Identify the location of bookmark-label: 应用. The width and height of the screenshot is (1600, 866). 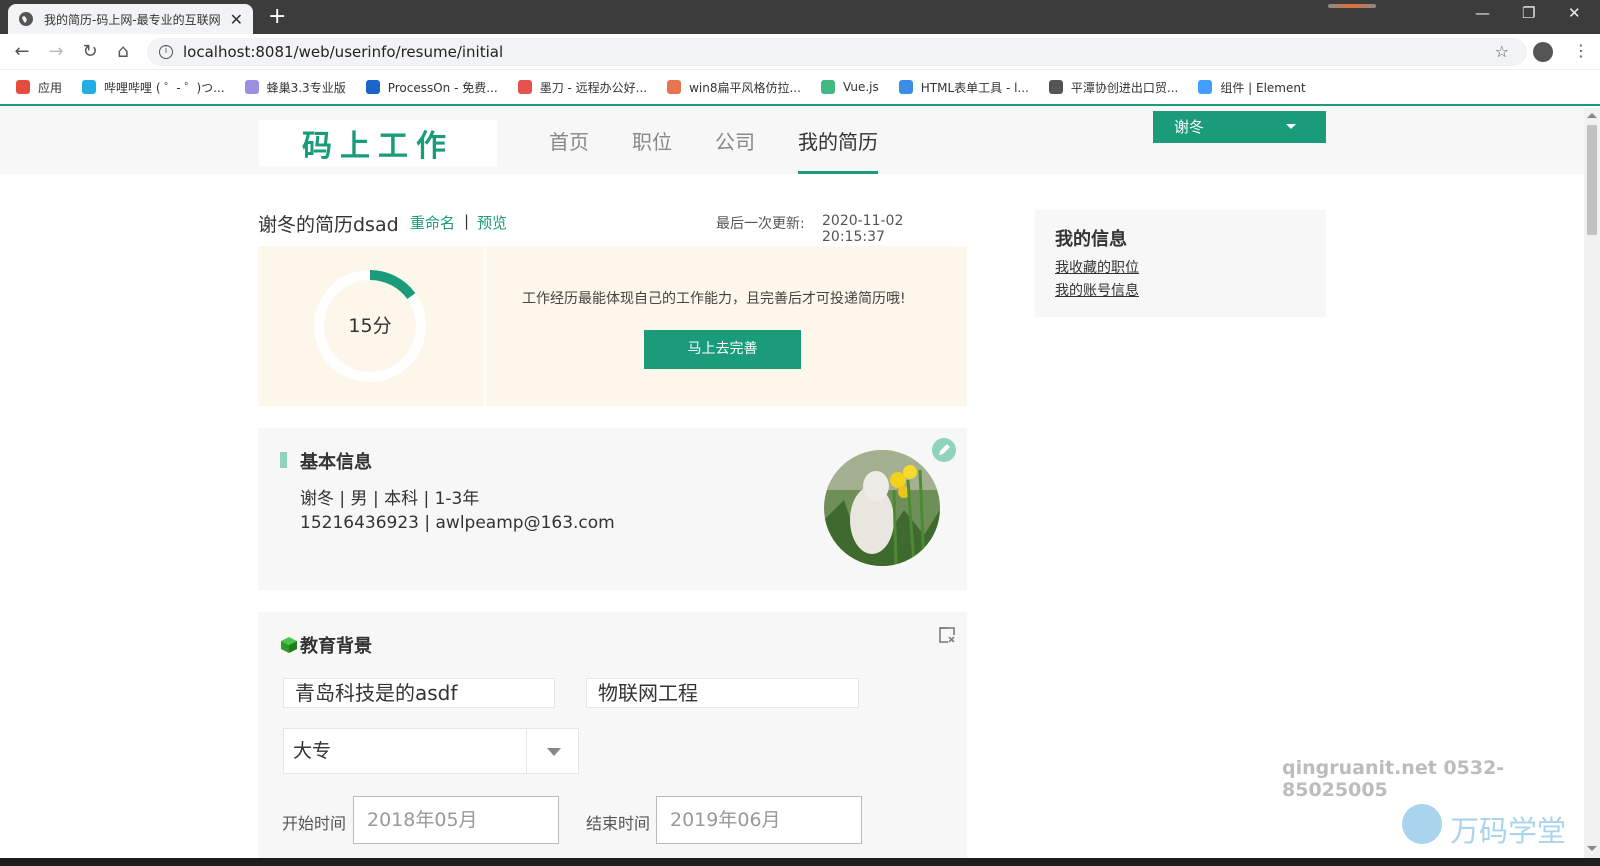
(50, 87).